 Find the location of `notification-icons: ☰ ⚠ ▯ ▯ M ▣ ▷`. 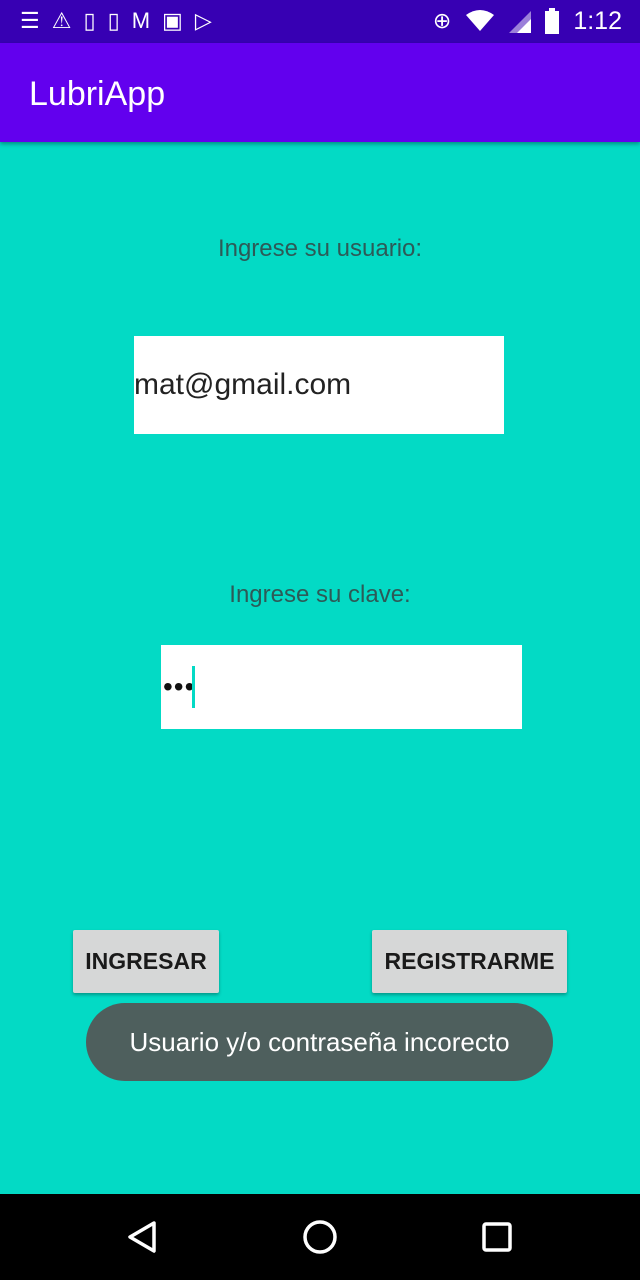

notification-icons: ☰ ⚠ ▯ ▯ M ▣ ▷ is located at coordinates (116, 21).